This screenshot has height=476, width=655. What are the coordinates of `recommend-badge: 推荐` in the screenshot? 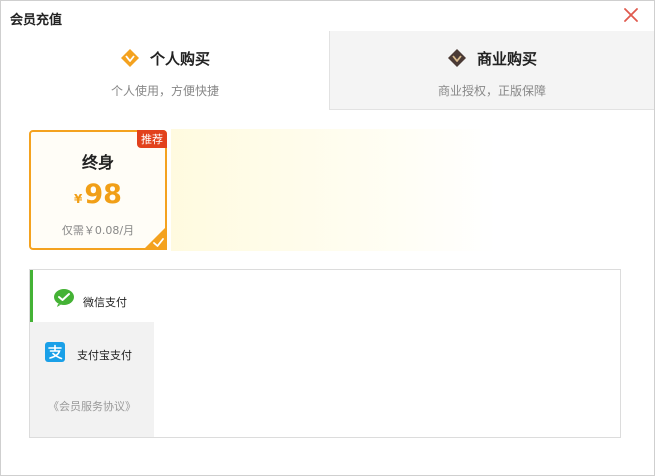 It's located at (152, 139).